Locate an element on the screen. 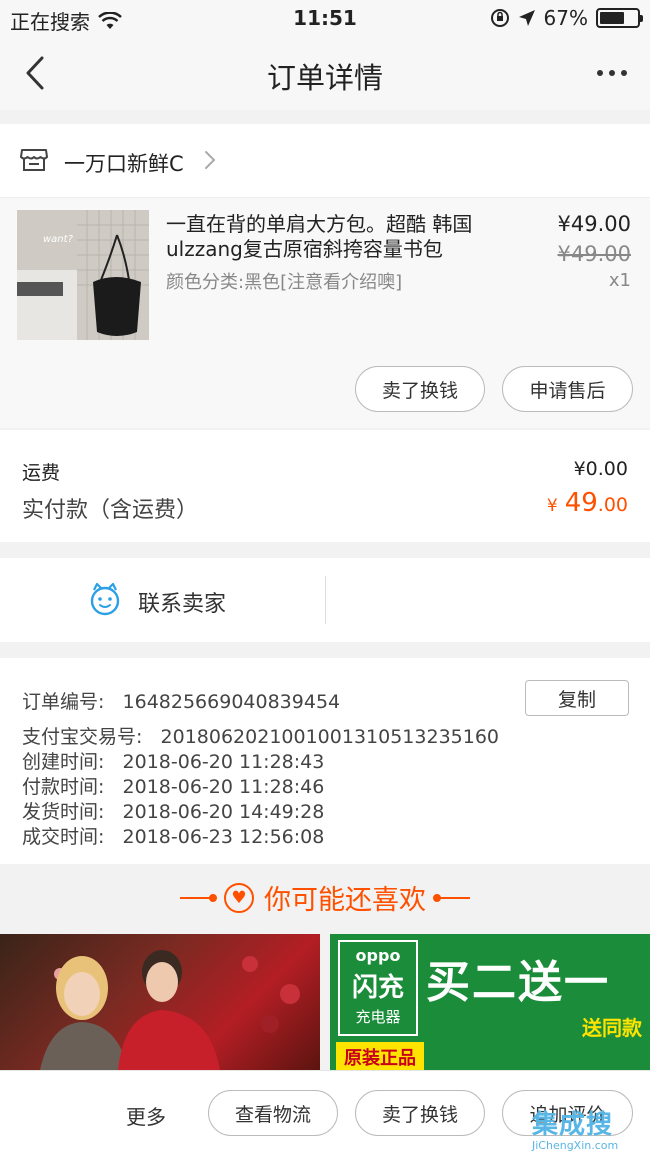 This screenshot has width=650, height=1156. shop-header: 一万口新鲜C is located at coordinates (325, 161).